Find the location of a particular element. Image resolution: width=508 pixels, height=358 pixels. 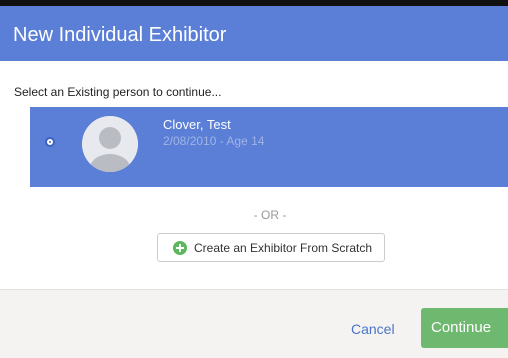

or-divider-text: - OR - is located at coordinates (270, 215).